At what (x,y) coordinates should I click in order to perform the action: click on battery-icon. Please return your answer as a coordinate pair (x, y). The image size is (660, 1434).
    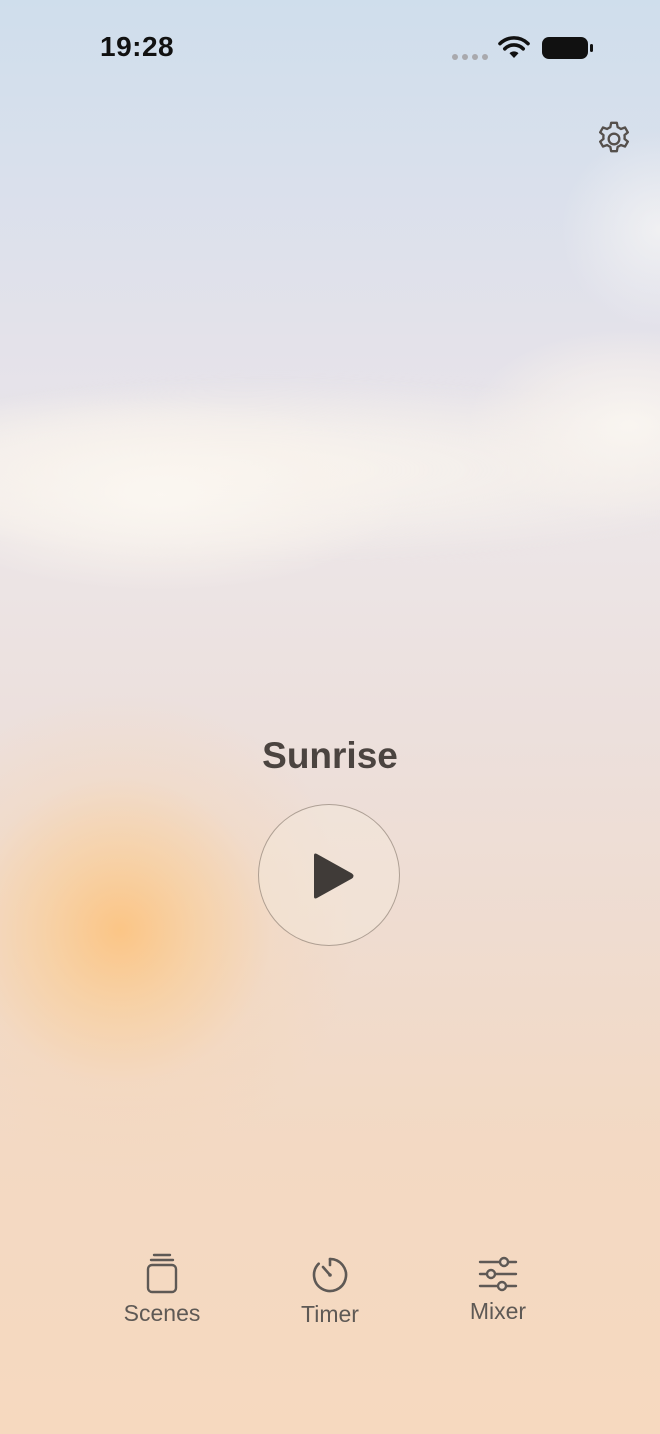
    Looking at the image, I should click on (567, 48).